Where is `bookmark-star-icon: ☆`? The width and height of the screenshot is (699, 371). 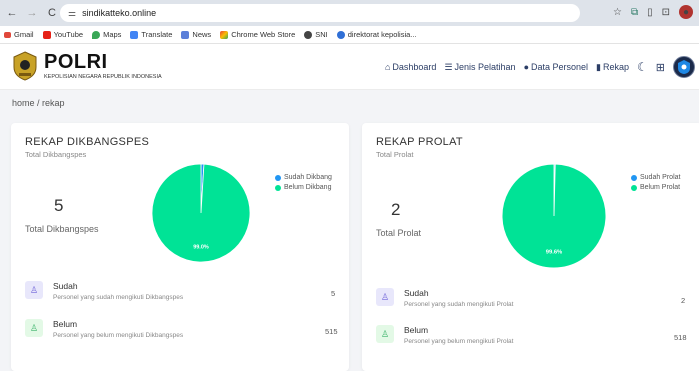 bookmark-star-icon: ☆ is located at coordinates (617, 12).